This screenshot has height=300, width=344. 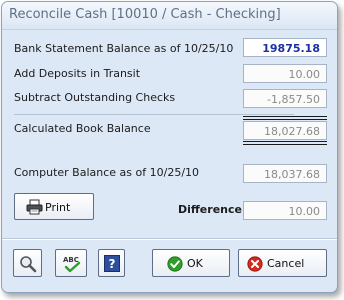 I want to click on spellcheck-button: ABC, so click(x=71, y=263).